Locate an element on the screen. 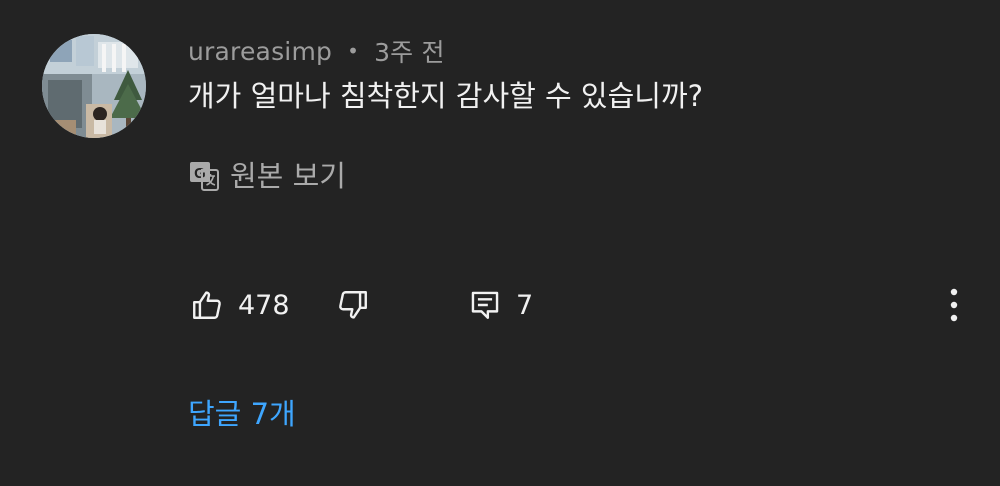 The height and width of the screenshot is (486, 1000). see-original-label: 원본 보기 is located at coordinates (288, 176).